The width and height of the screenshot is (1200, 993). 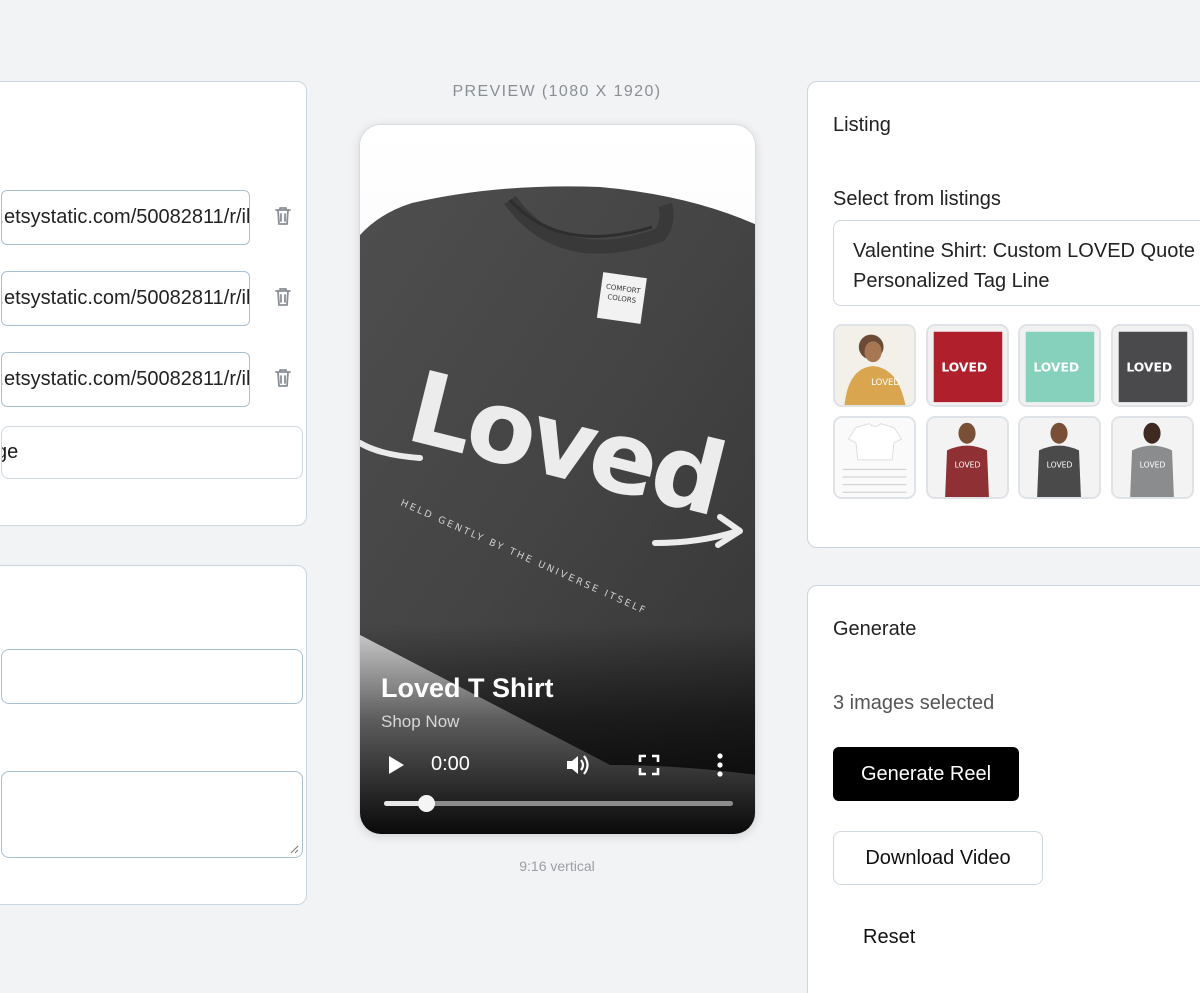 What do you see at coordinates (1059, 457) in the screenshot?
I see `thumb-darkgray-model: LOVED` at bounding box center [1059, 457].